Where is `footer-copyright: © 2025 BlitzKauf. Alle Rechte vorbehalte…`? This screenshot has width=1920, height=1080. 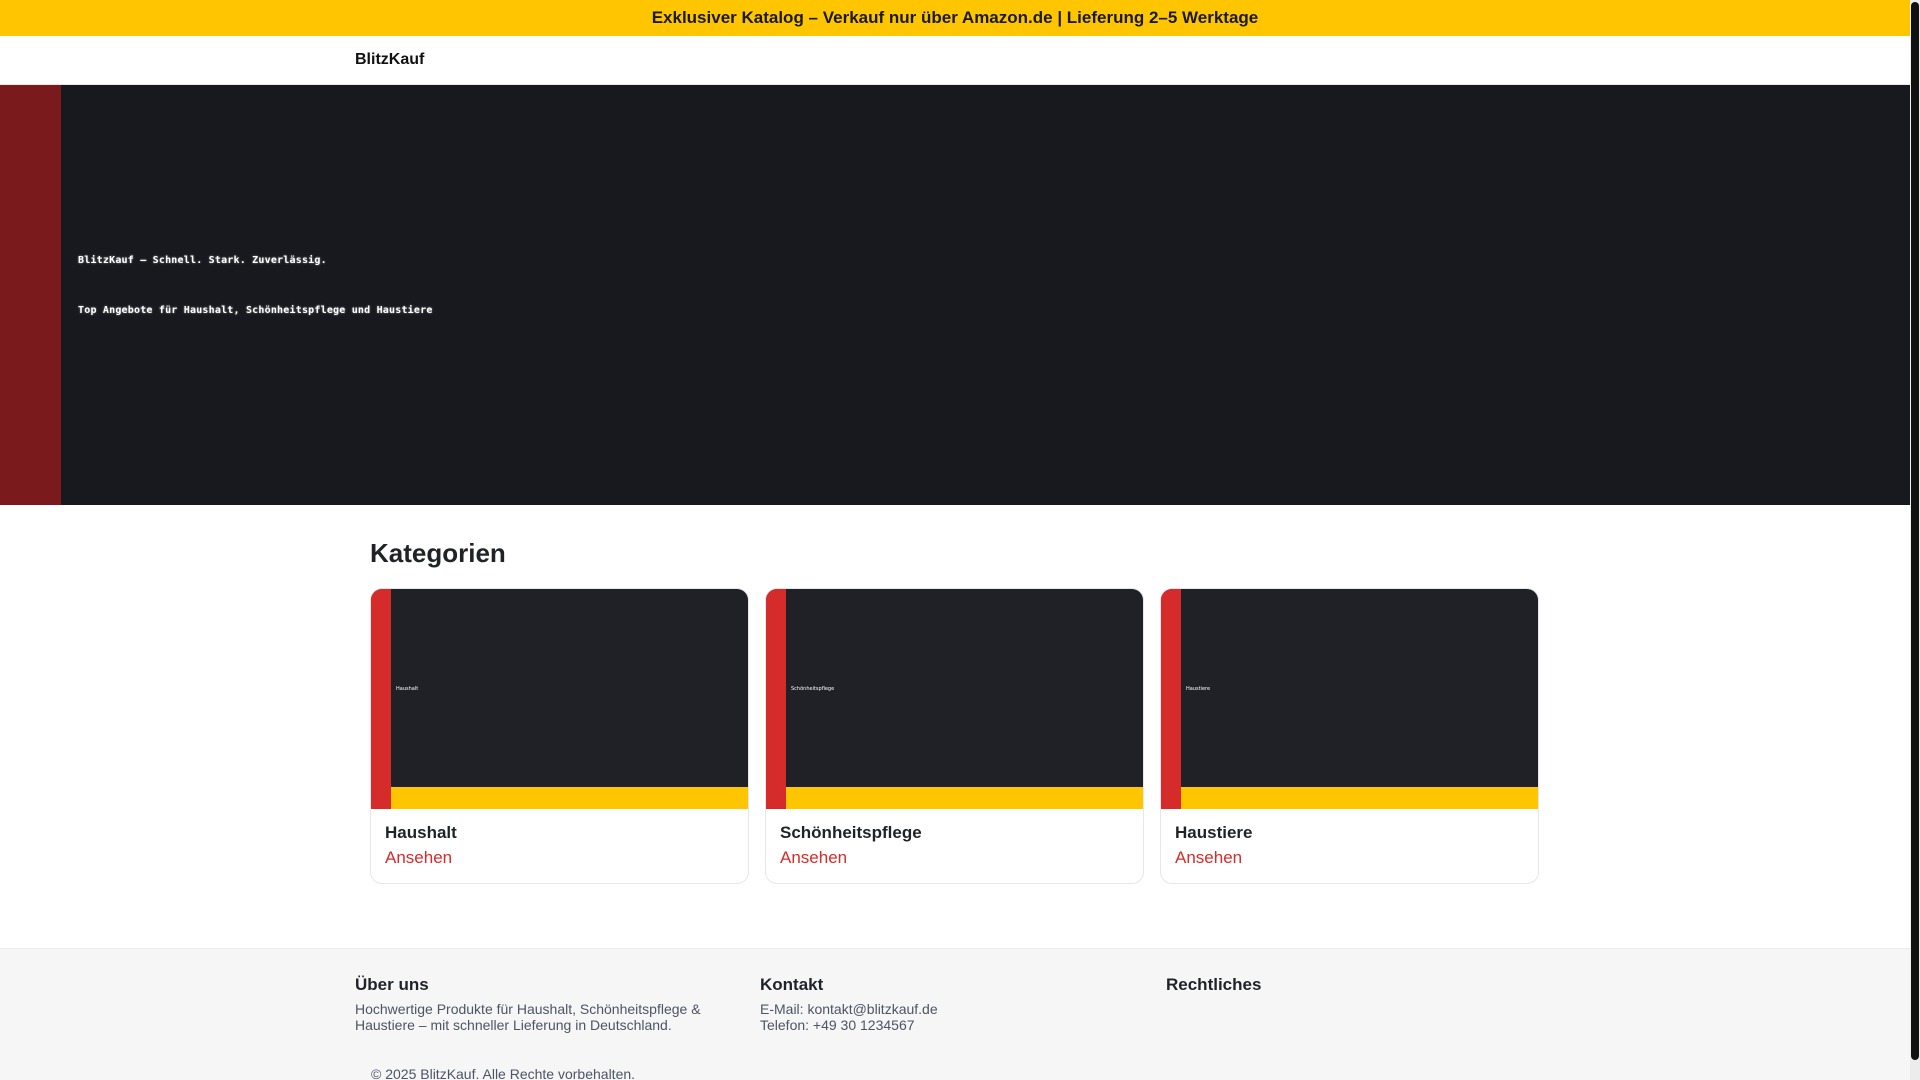 footer-copyright: © 2025 BlitzKauf. Alle Rechte vorbehalte… is located at coordinates (503, 1073).